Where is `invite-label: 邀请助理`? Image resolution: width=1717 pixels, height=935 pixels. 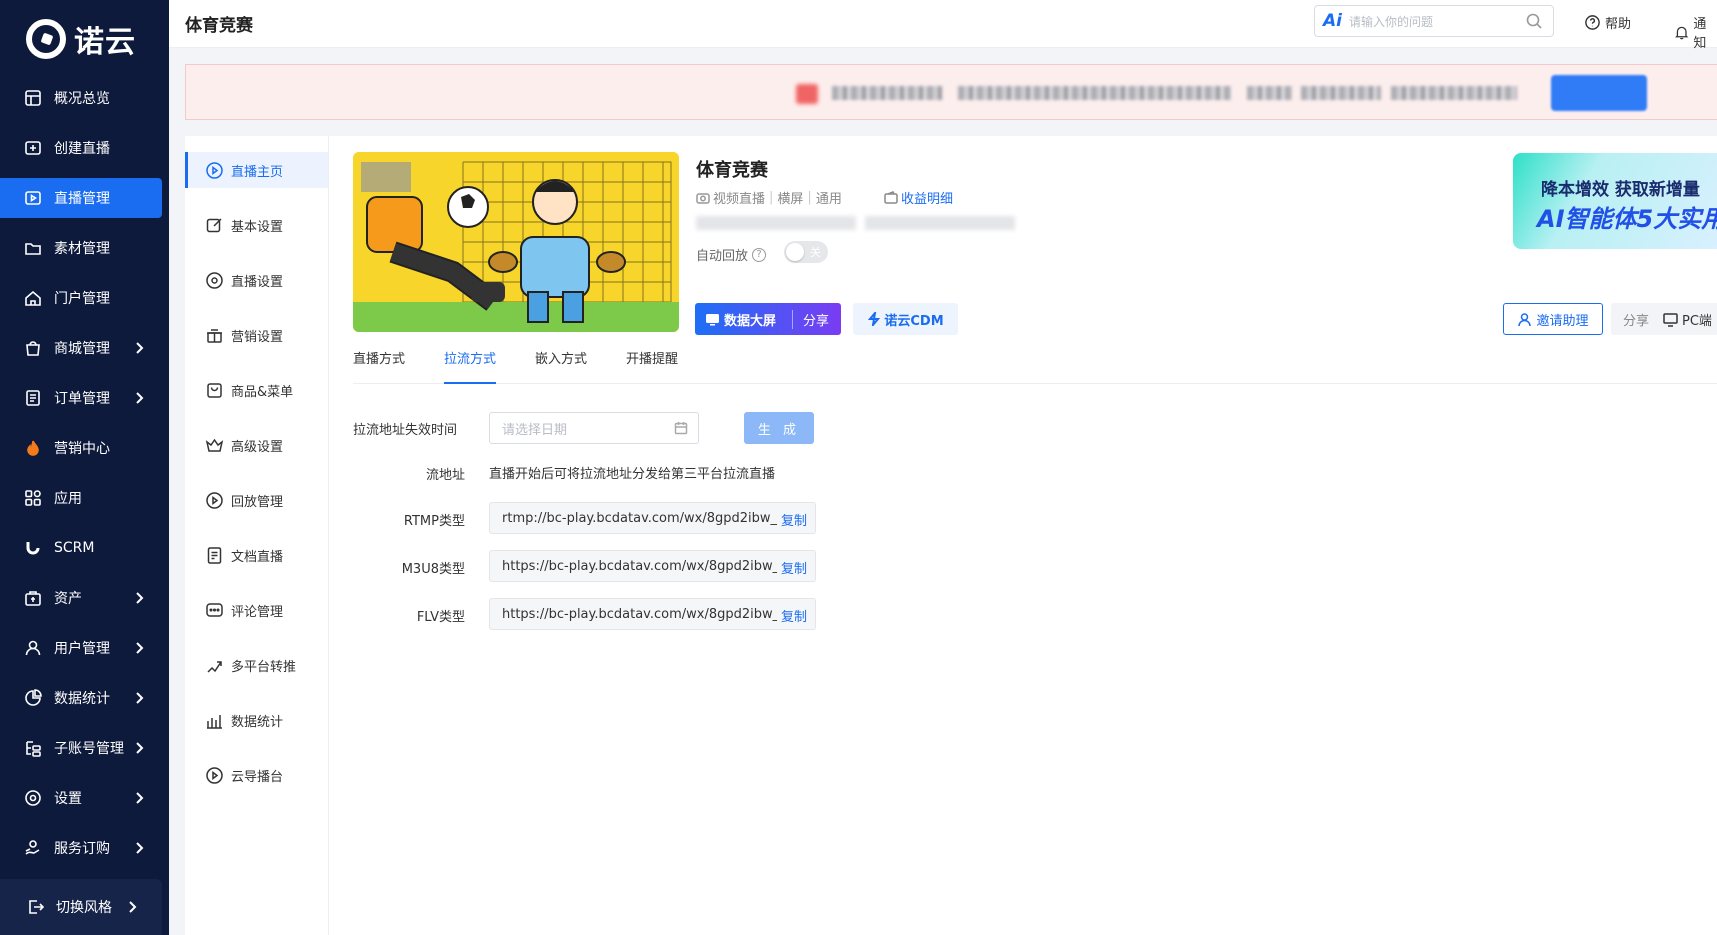
invite-label: 邀请助理 is located at coordinates (1562, 321).